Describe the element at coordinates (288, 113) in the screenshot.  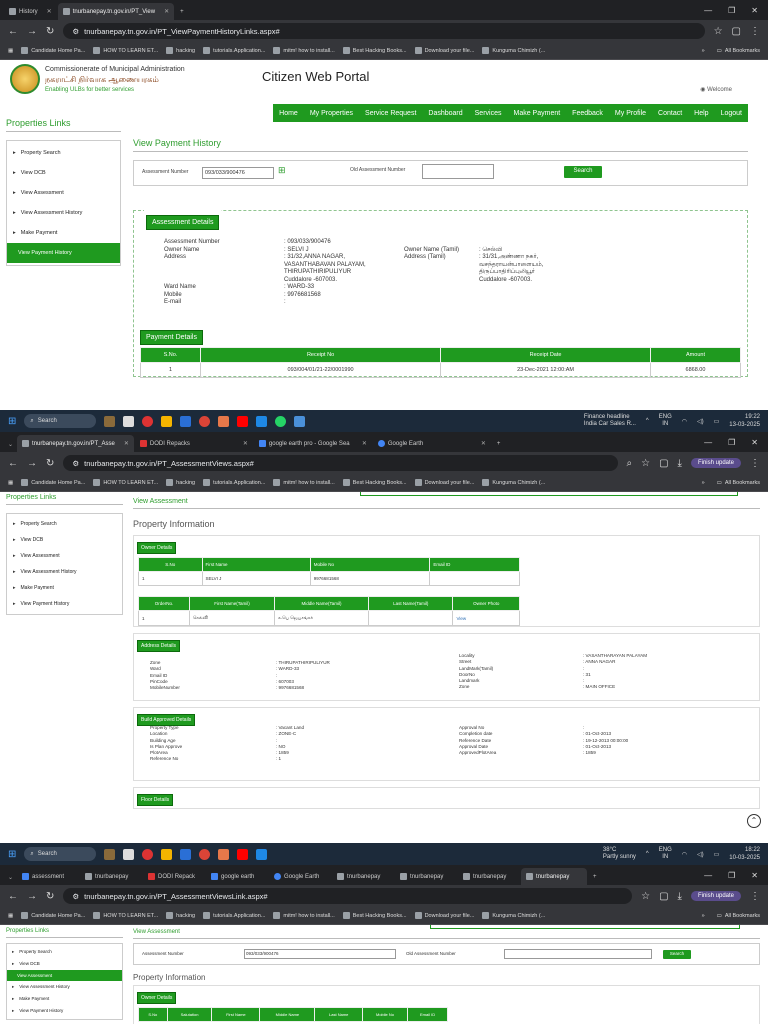
I see `nav-home: Home` at that location.